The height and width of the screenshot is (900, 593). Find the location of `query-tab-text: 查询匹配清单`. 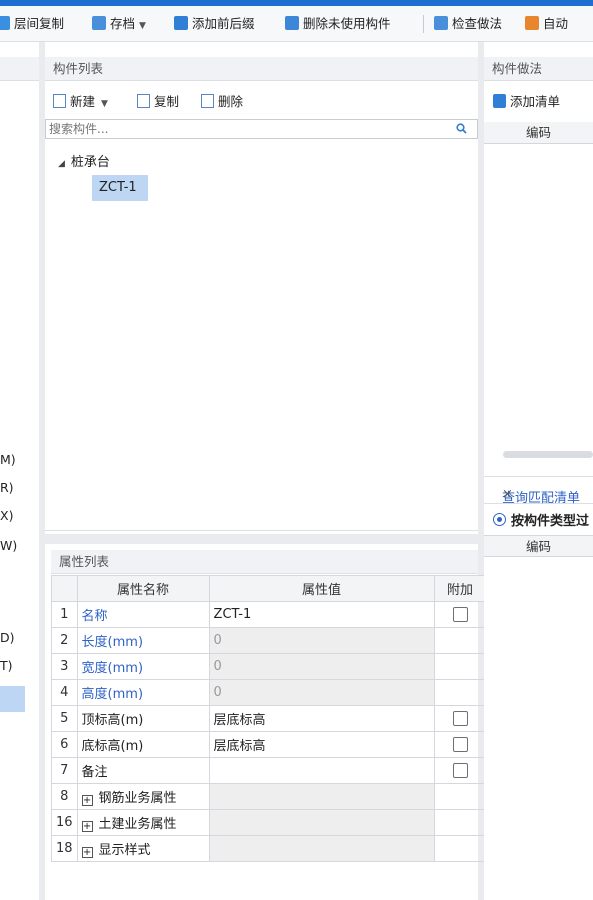

query-tab-text: 查询匹配清单 is located at coordinates (541, 498).